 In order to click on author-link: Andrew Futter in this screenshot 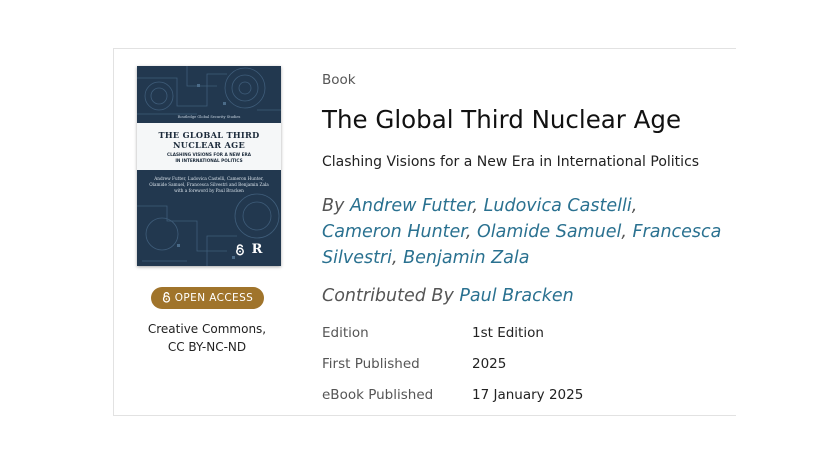, I will do `click(411, 206)`.